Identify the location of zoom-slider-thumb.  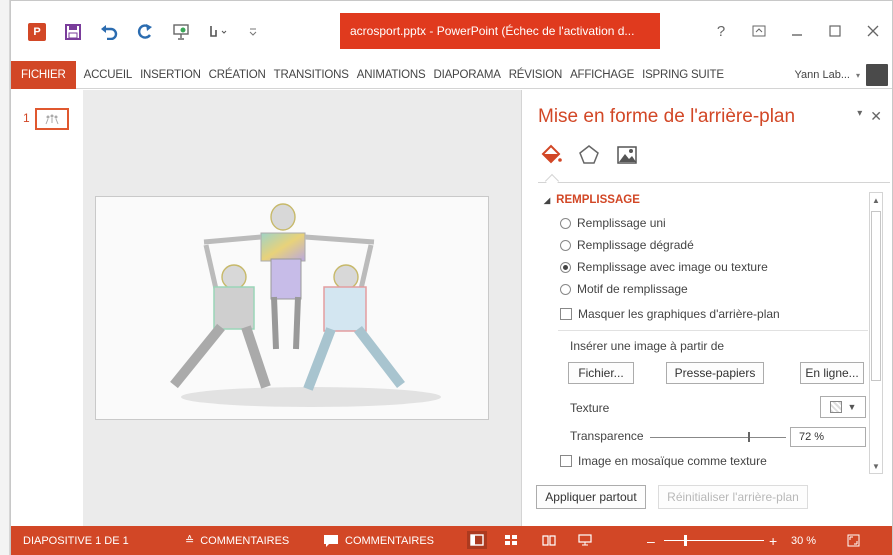
(685, 540).